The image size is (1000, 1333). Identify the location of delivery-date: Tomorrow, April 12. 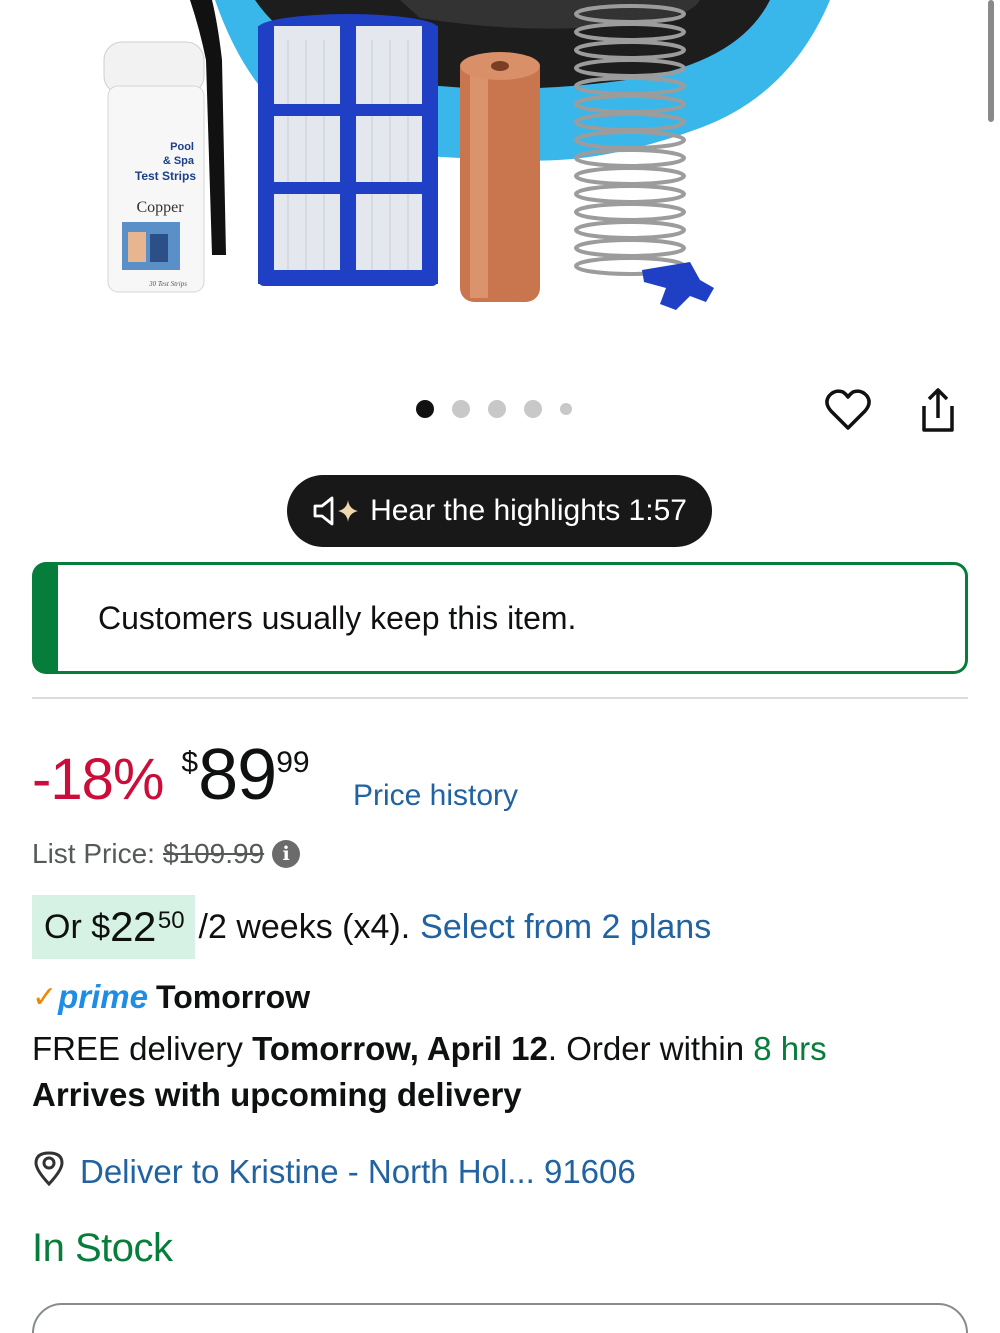
(400, 1048).